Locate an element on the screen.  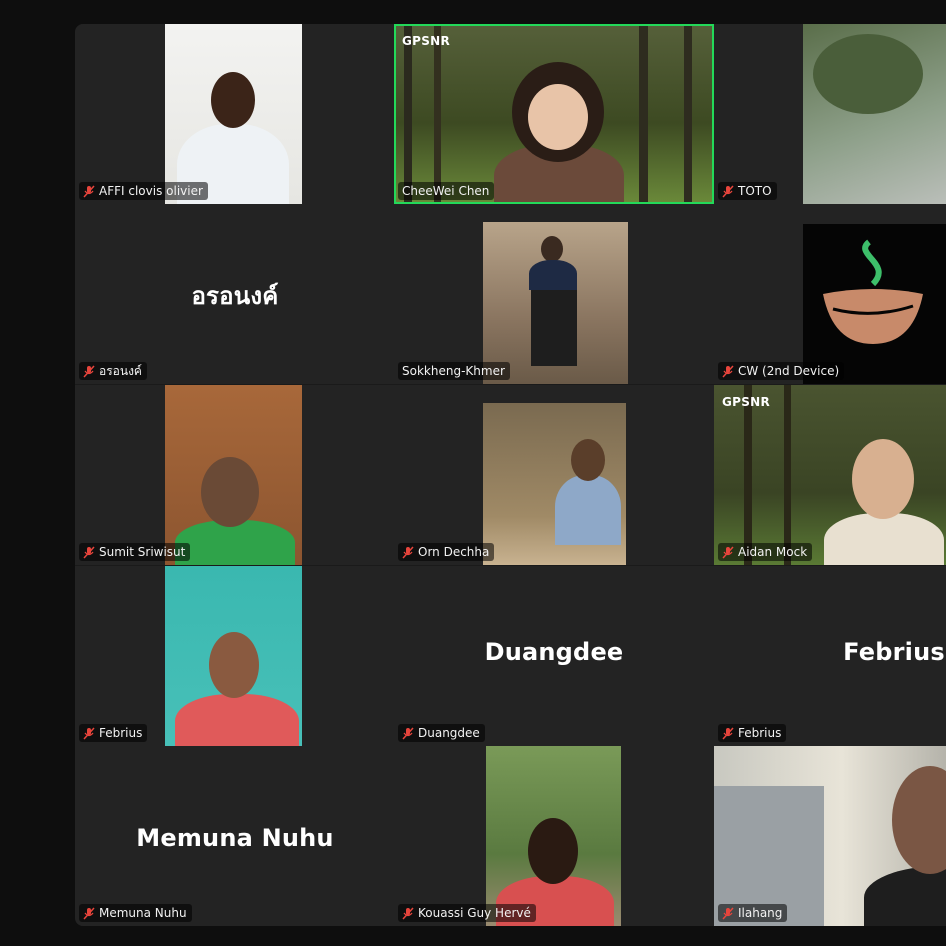
participant-nametag: Sokkheng-Khmer is located at coordinates (454, 371).